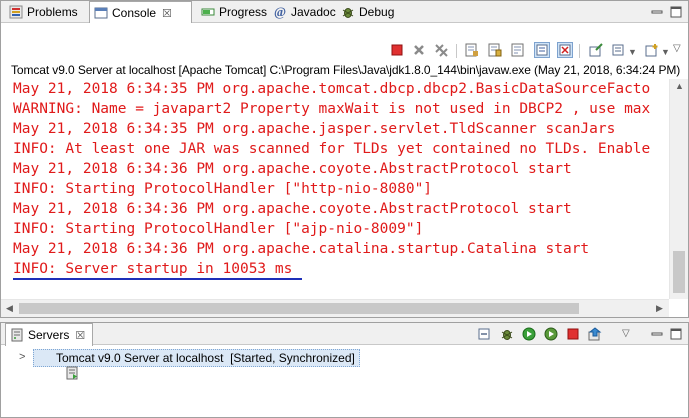 This screenshot has height=418, width=689. Describe the element at coordinates (58, 366) in the screenshot. I see `tomcat-server-icon` at that location.